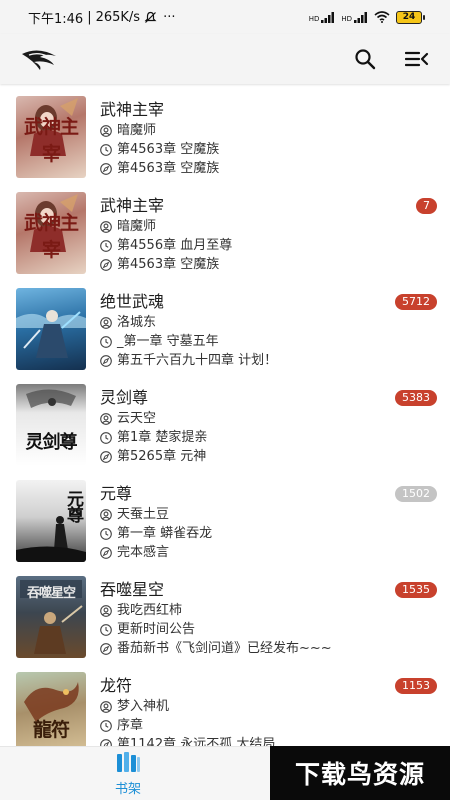 Image resolution: width=450 pixels, height=800 pixels. Describe the element at coordinates (150, 610) in the screenshot. I see `book-author: 我吃西红柿` at that location.